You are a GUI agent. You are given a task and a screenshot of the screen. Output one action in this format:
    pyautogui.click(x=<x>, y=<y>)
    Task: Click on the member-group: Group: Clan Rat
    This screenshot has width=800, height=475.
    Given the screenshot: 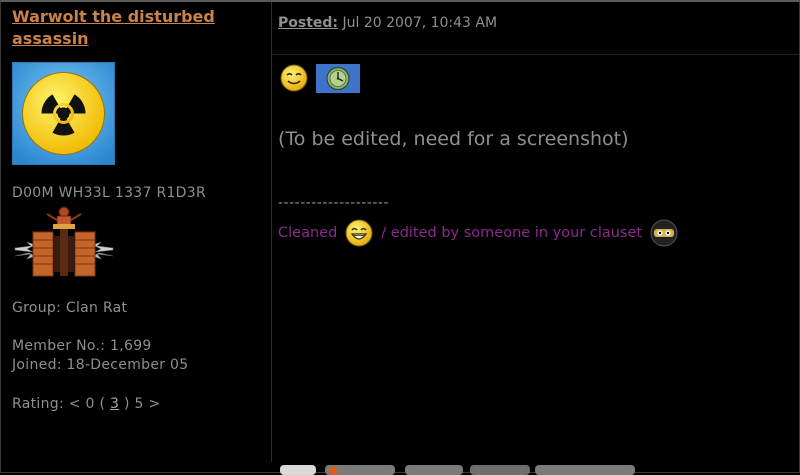 What is the action you would take?
    pyautogui.click(x=70, y=308)
    